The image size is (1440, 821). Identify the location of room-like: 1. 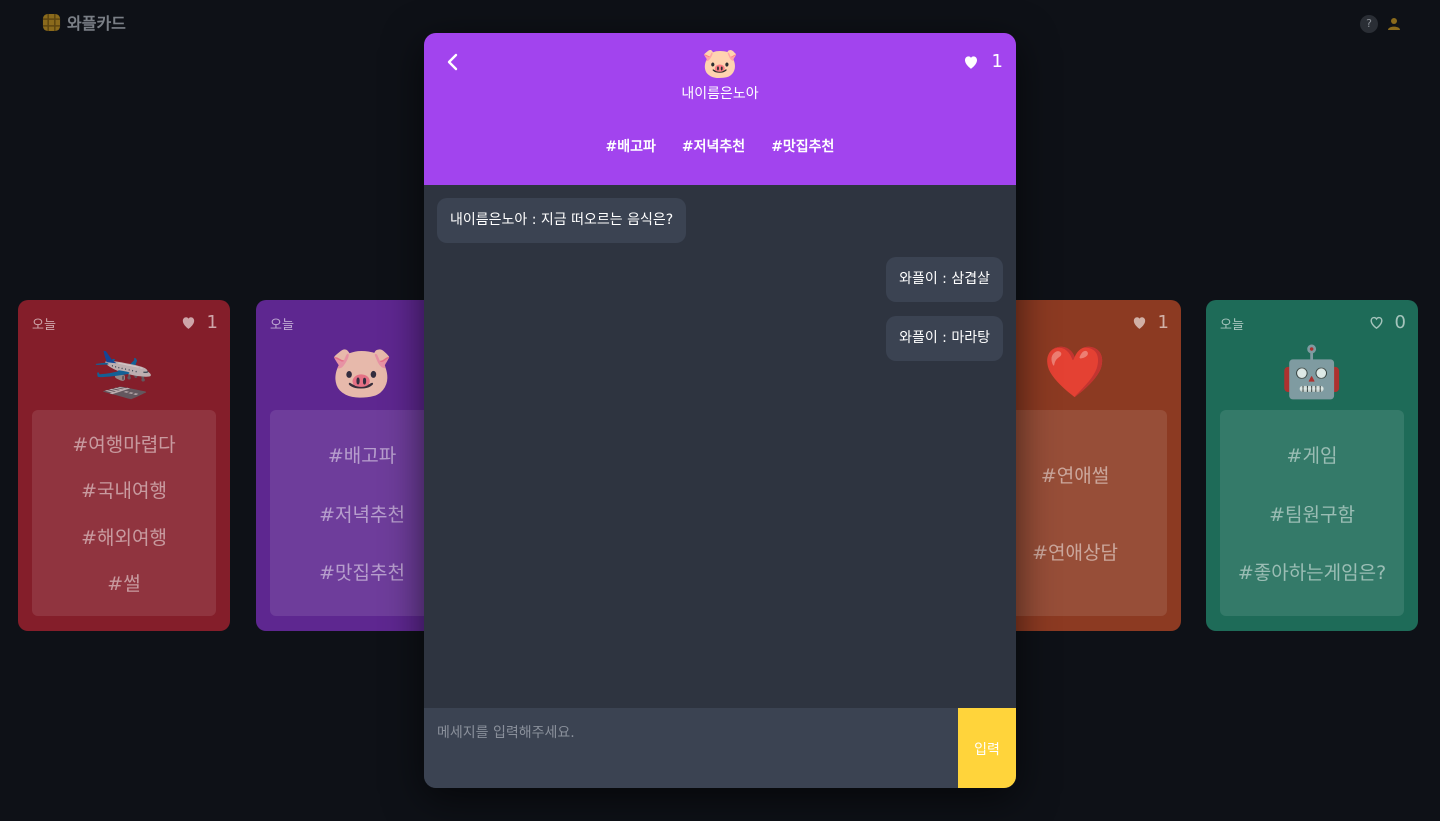
(982, 61).